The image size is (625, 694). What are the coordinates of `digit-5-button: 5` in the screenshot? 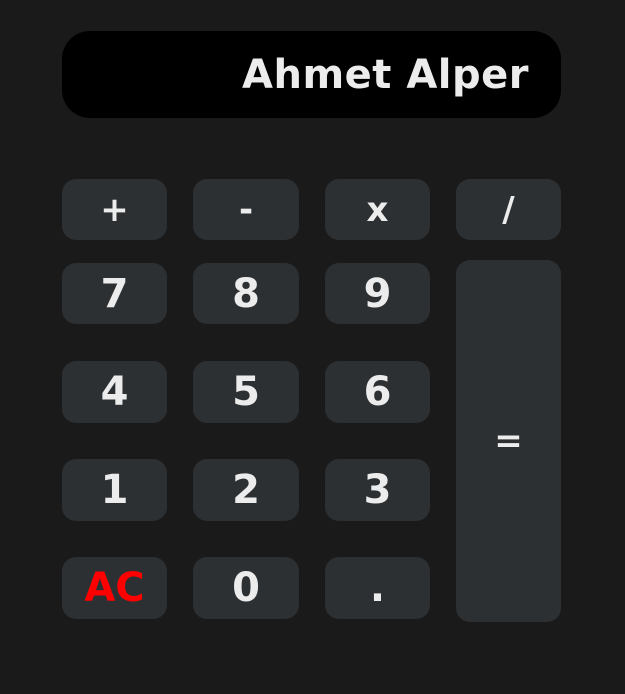 It's located at (246, 392).